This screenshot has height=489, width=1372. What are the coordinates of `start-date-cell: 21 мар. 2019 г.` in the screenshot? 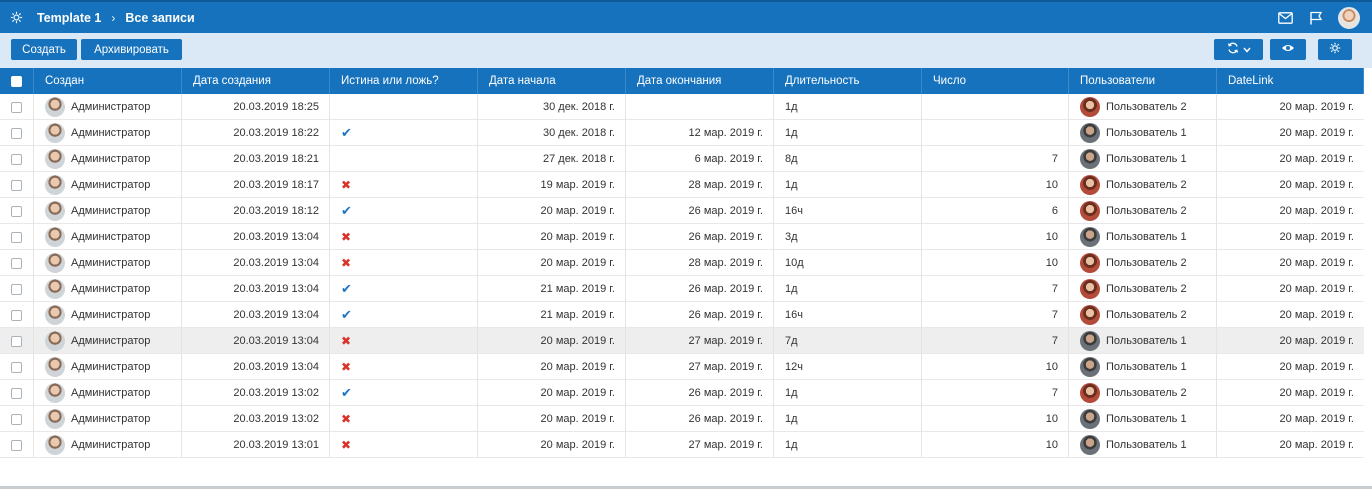 It's located at (552, 315).